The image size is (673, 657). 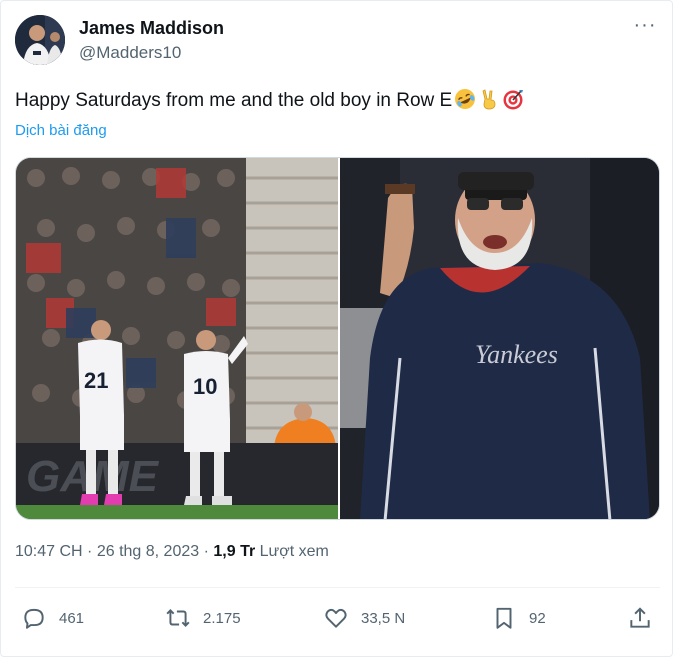 What do you see at coordinates (61, 130) in the screenshot?
I see `translate-post-link: Dịch bài đăng` at bounding box center [61, 130].